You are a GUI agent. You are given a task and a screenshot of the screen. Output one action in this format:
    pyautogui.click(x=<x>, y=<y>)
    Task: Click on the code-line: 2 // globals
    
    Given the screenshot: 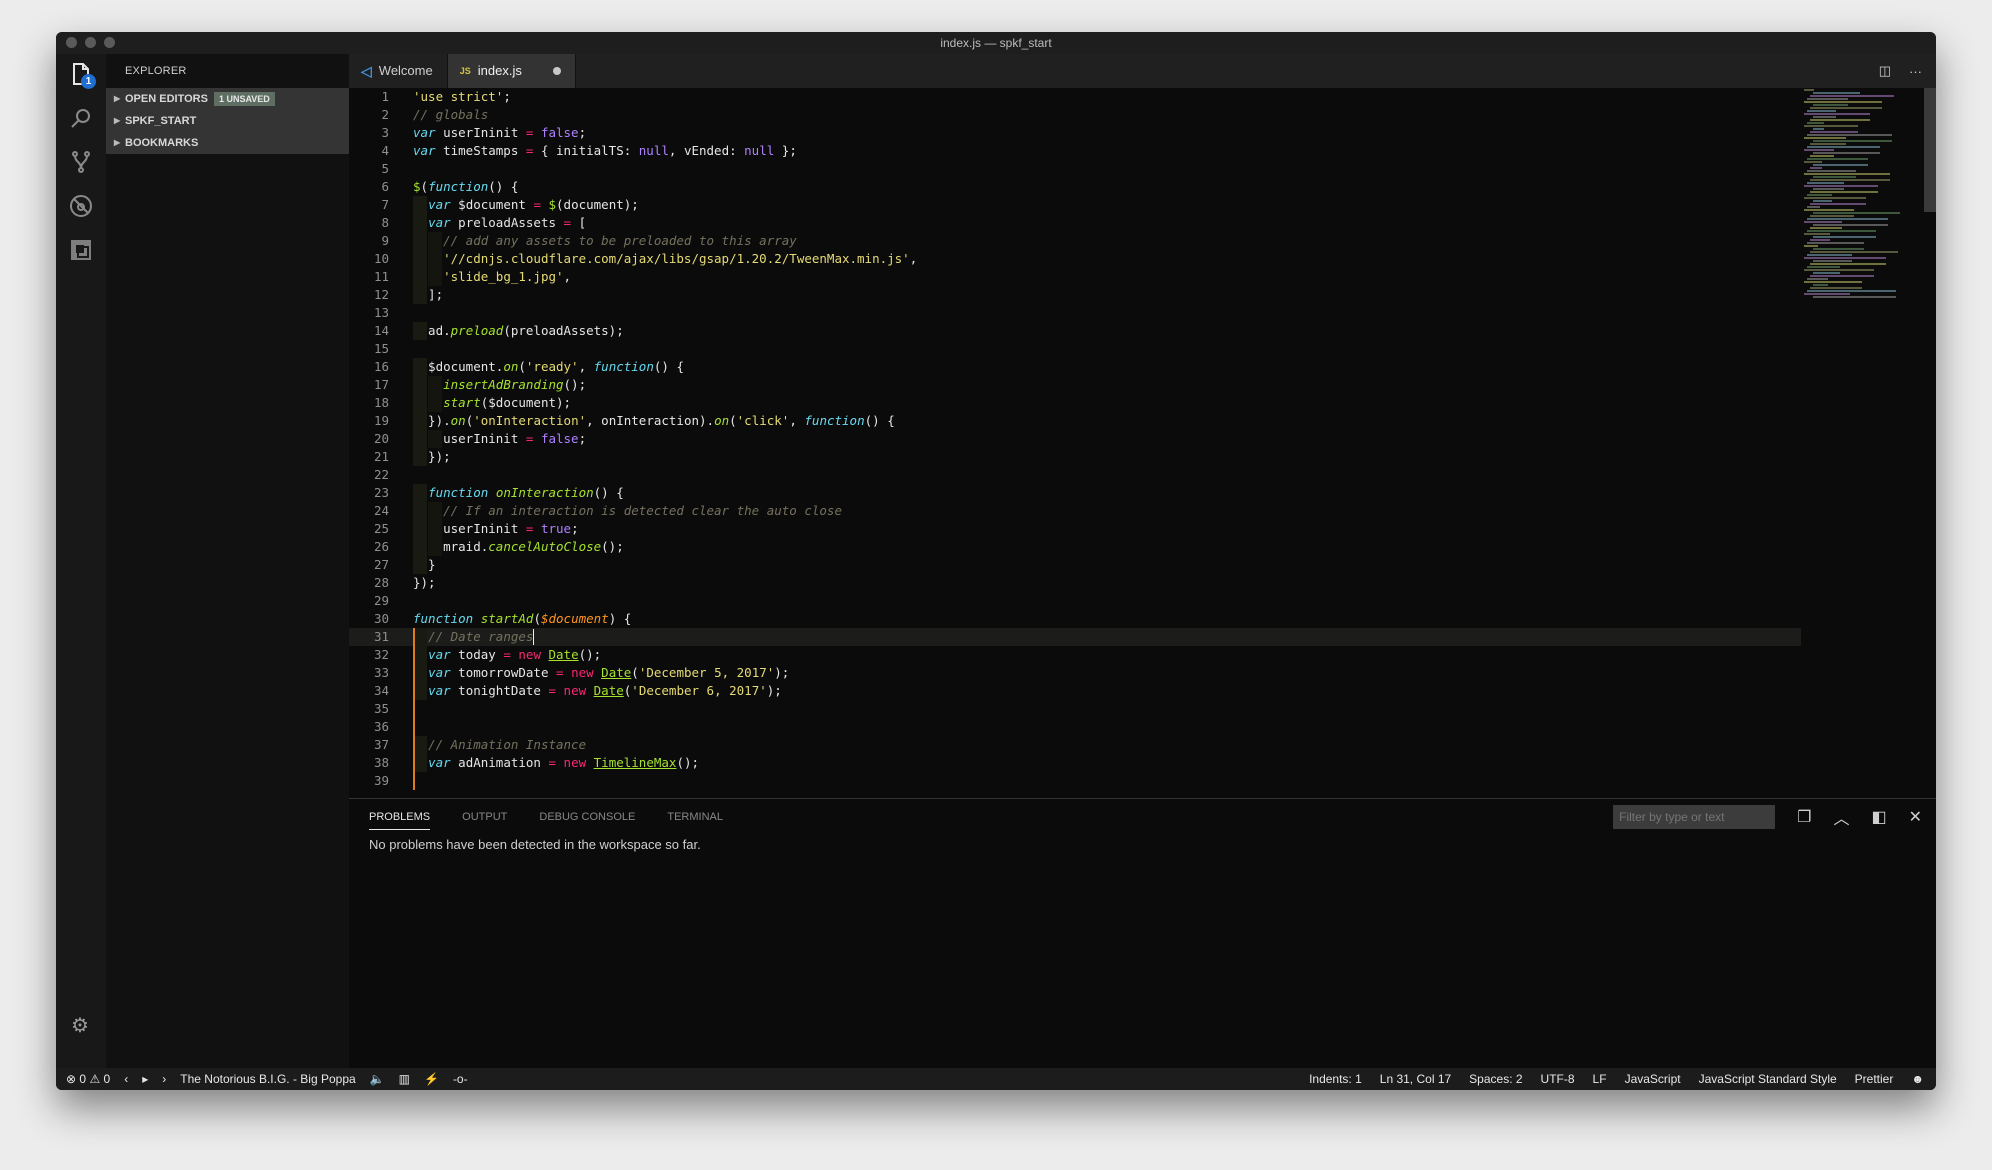 What is the action you would take?
    pyautogui.click(x=1142, y=115)
    